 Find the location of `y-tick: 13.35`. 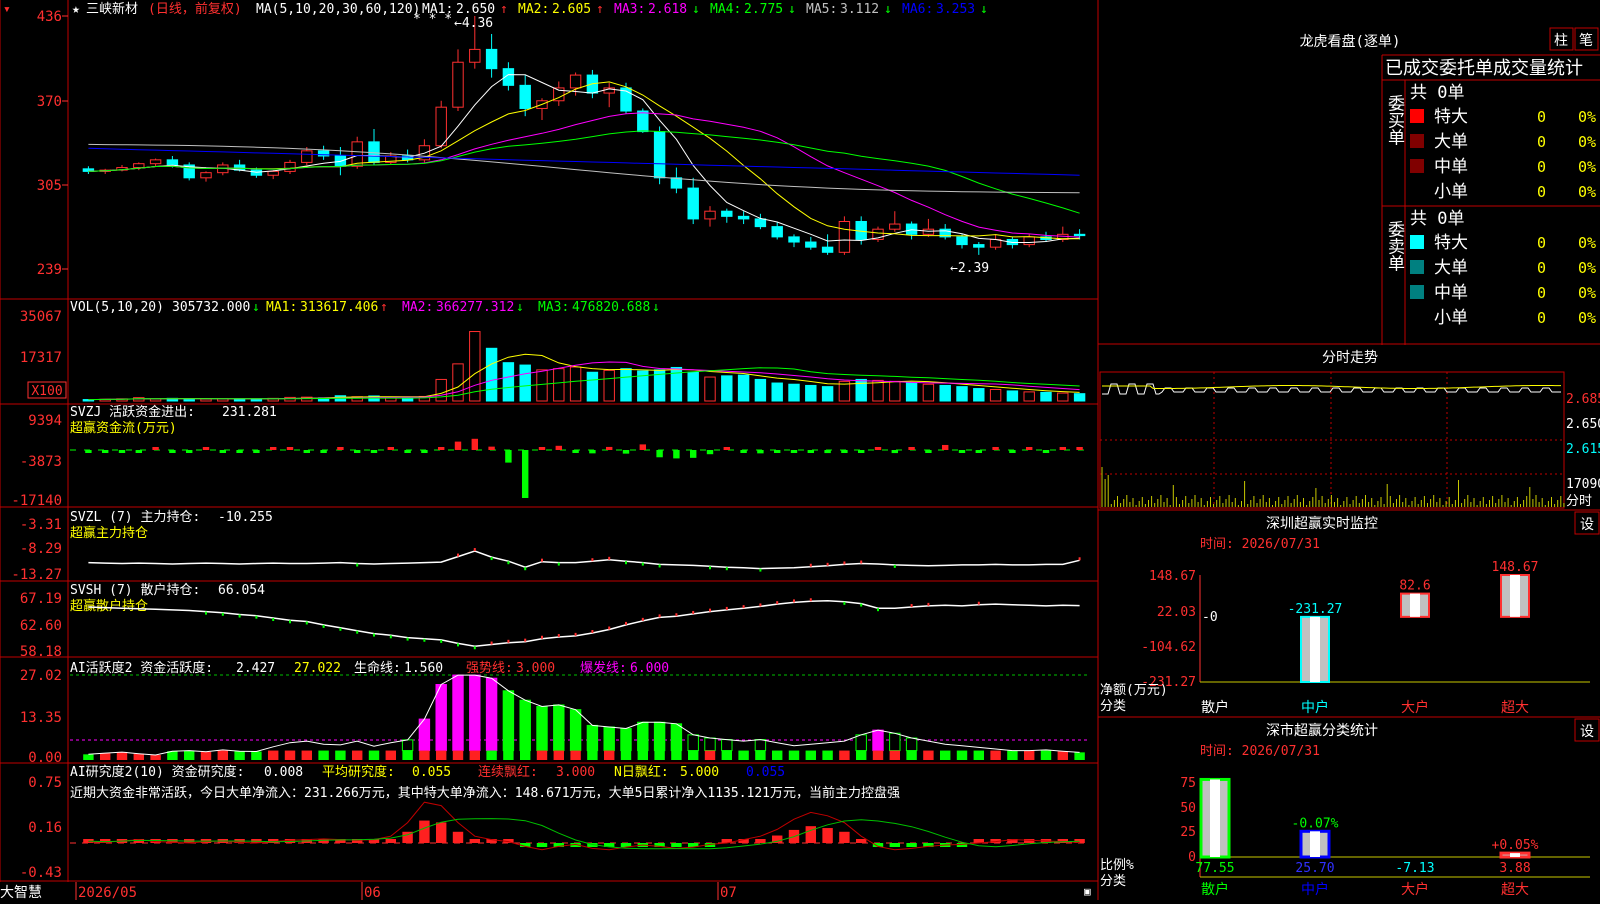

y-tick: 13.35 is located at coordinates (41, 718).